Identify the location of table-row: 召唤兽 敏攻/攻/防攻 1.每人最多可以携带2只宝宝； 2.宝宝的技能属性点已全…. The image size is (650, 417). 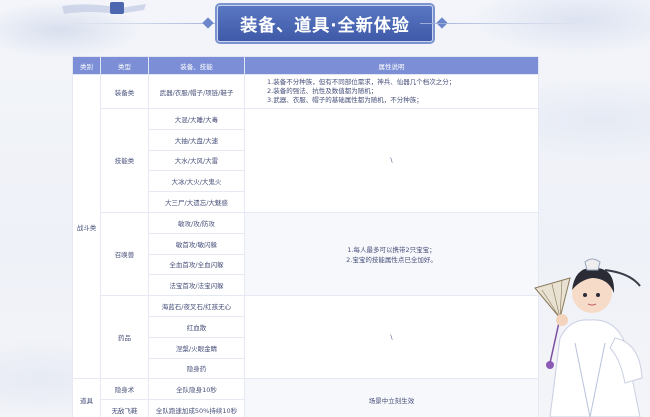
(306, 254).